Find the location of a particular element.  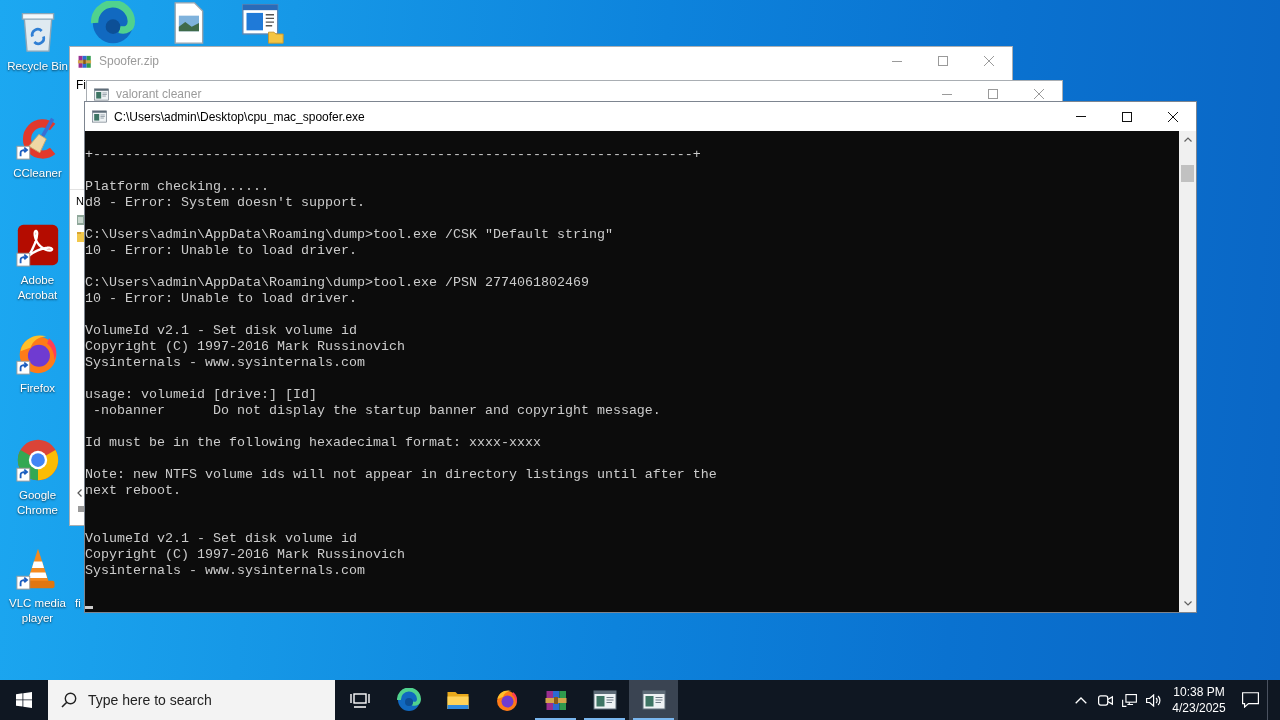

vertical-scrollbar is located at coordinates (1187, 371).